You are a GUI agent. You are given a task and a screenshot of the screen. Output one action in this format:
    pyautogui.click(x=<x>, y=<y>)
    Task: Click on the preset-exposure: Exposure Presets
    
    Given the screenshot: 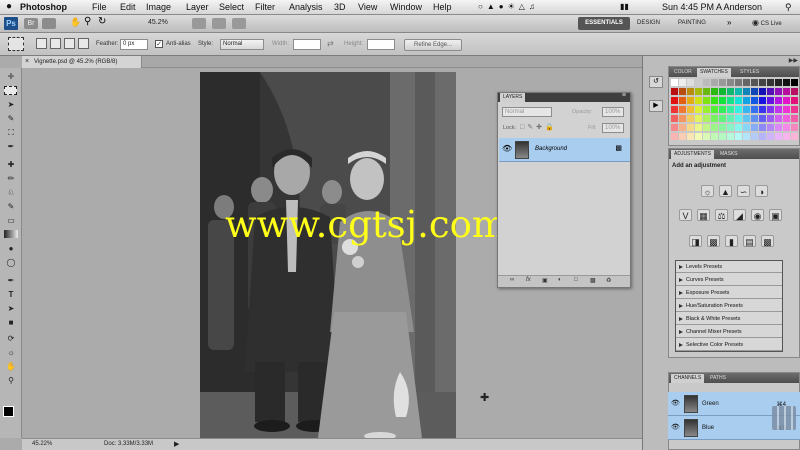 What is the action you would take?
    pyautogui.click(x=729, y=293)
    